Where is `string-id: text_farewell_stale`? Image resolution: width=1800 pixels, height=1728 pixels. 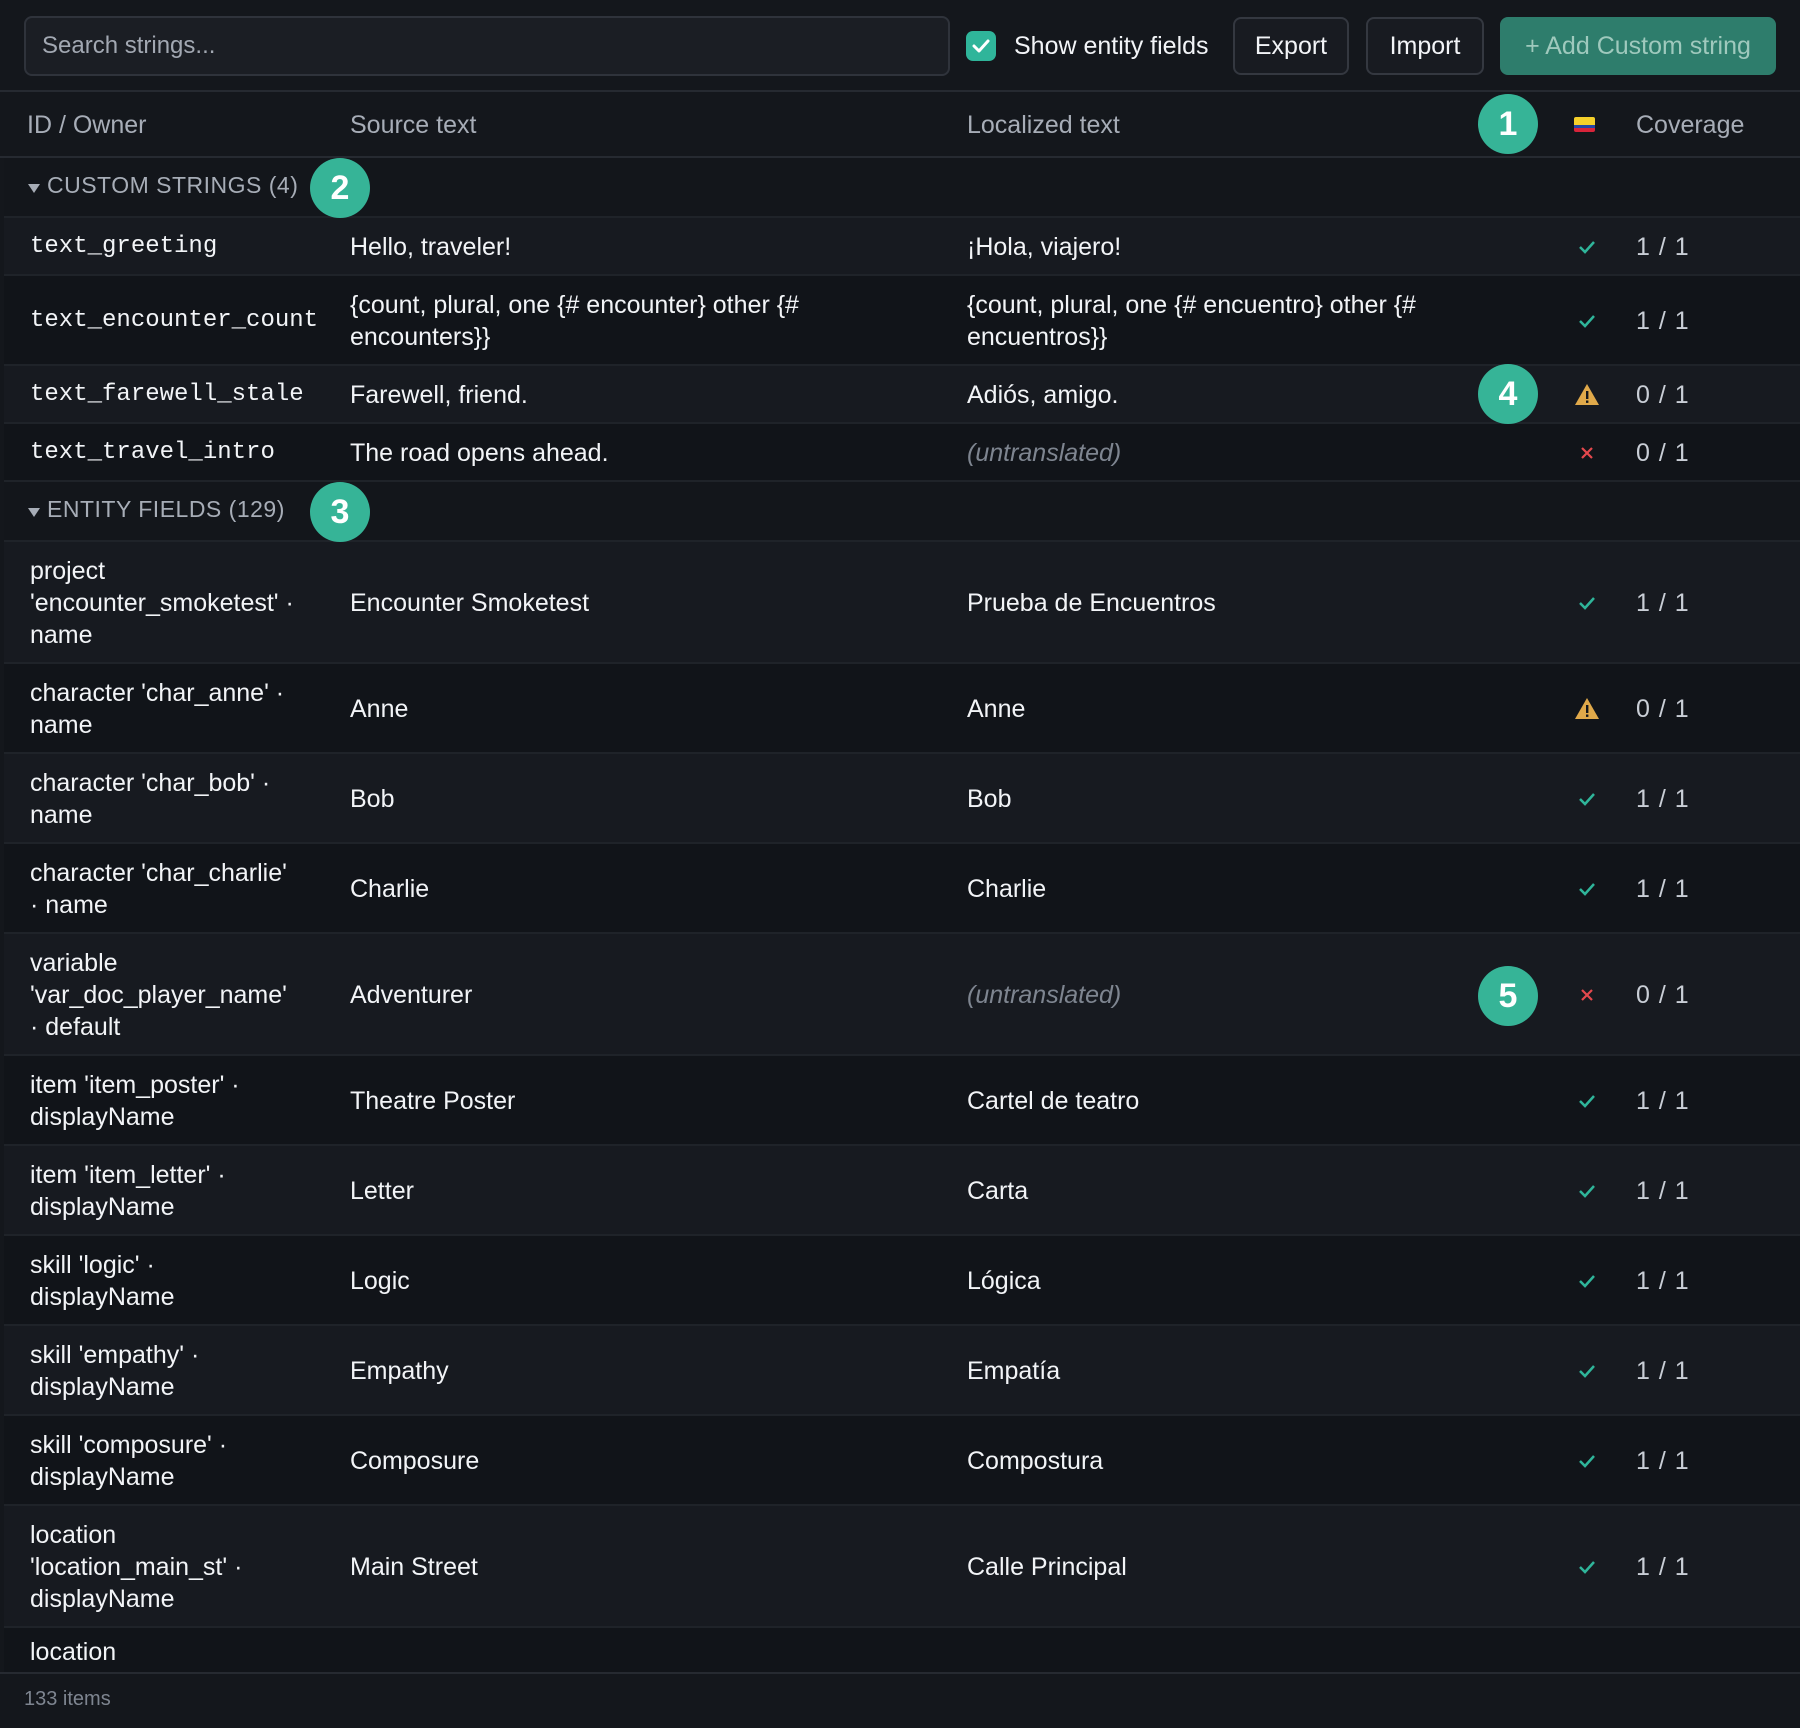
string-id: text_farewell_stale is located at coordinates (167, 394).